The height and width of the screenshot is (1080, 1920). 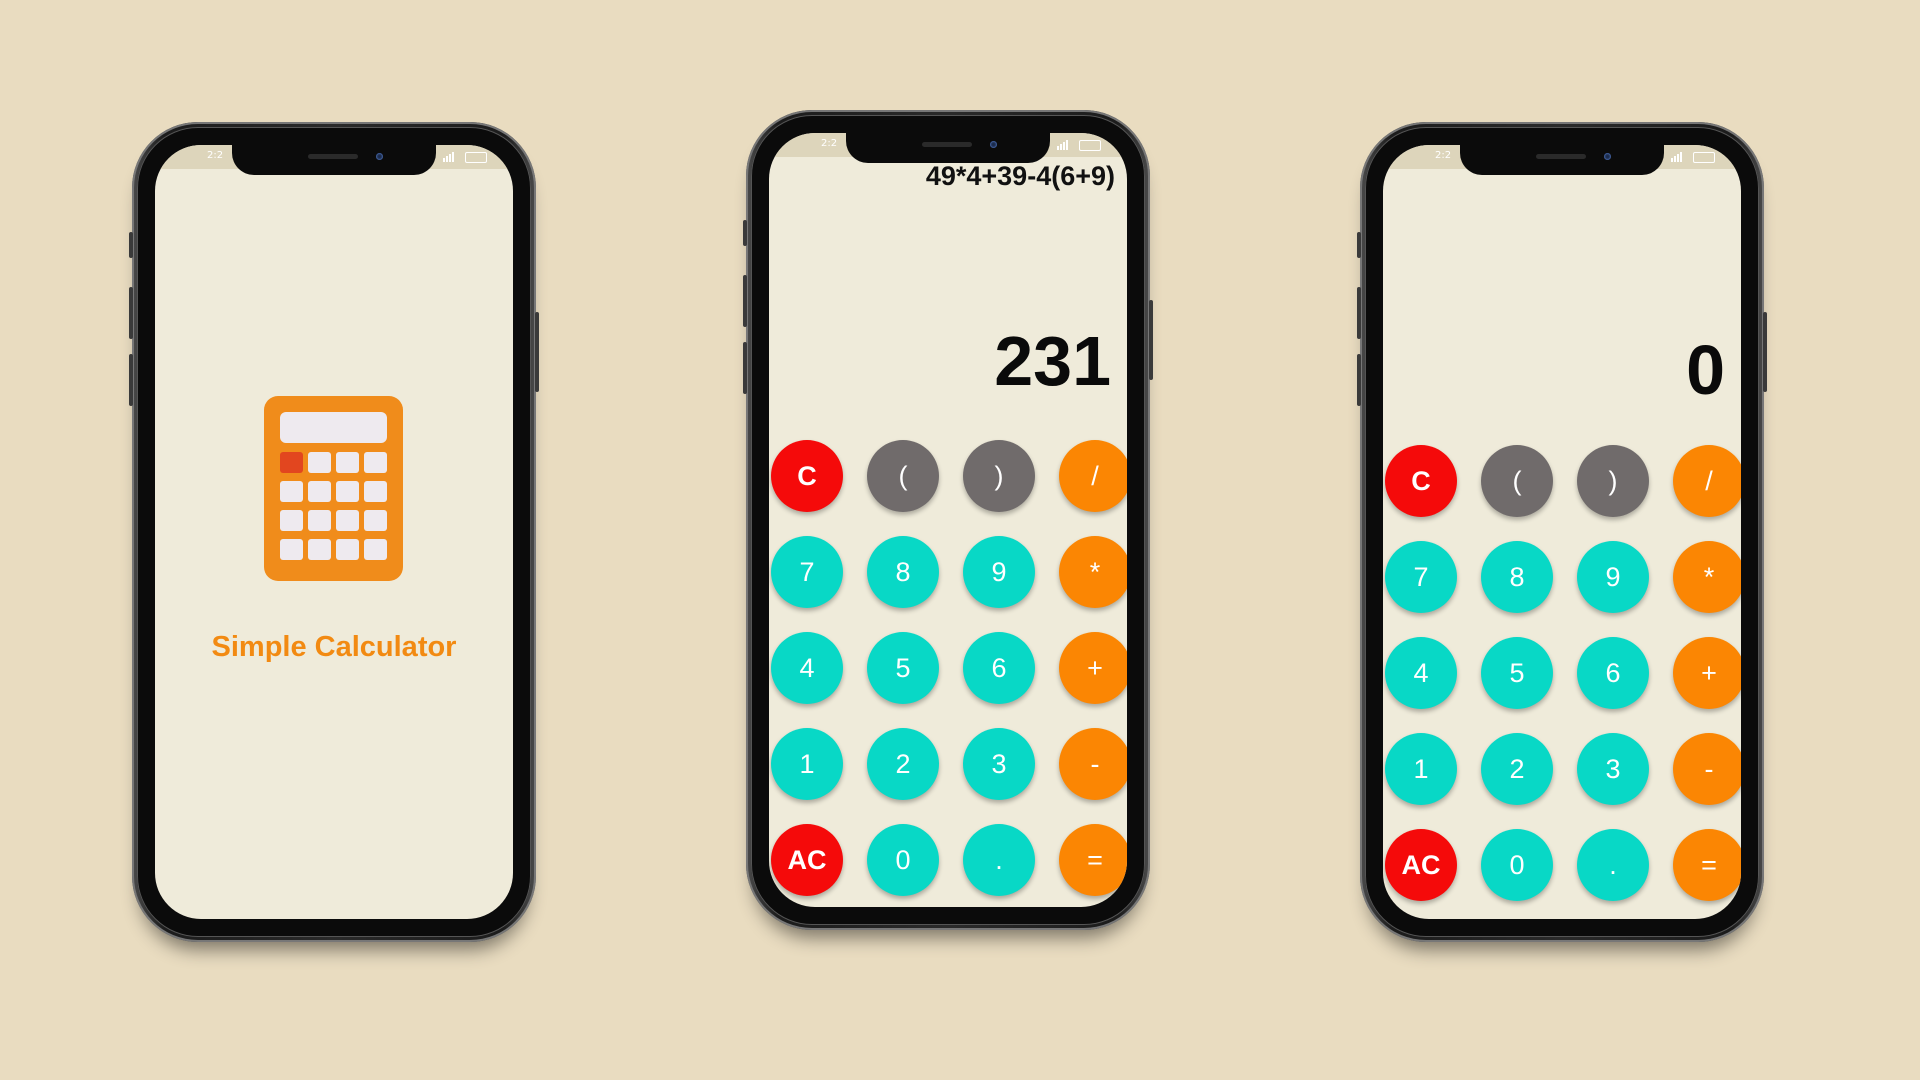 What do you see at coordinates (333, 427) in the screenshot?
I see `calculator-icon-display` at bounding box center [333, 427].